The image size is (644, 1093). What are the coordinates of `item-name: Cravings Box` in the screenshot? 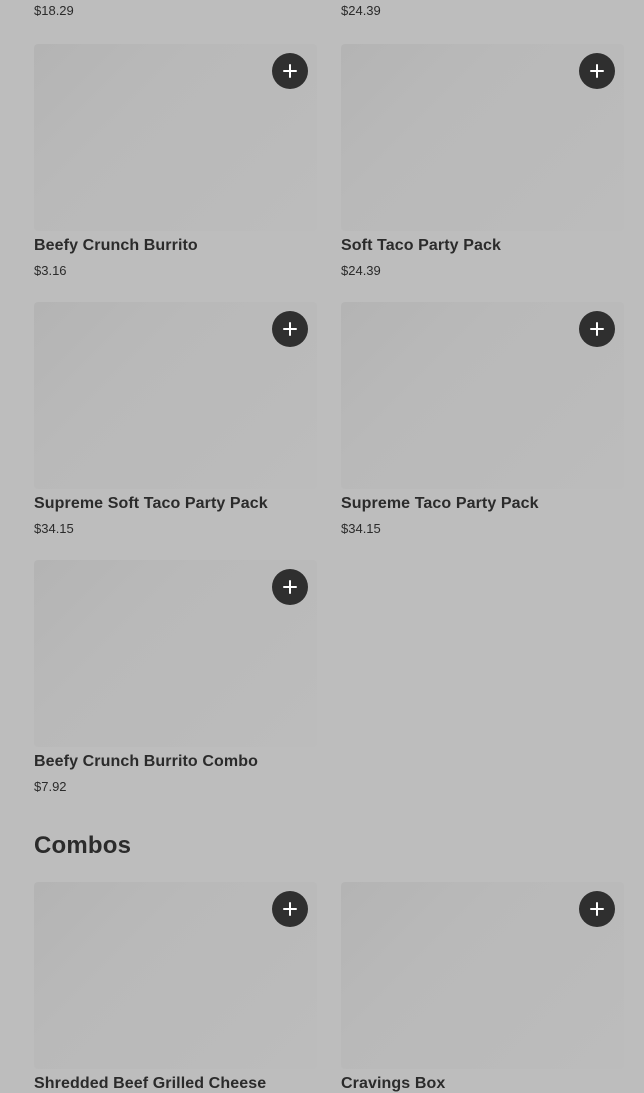 It's located at (393, 1084).